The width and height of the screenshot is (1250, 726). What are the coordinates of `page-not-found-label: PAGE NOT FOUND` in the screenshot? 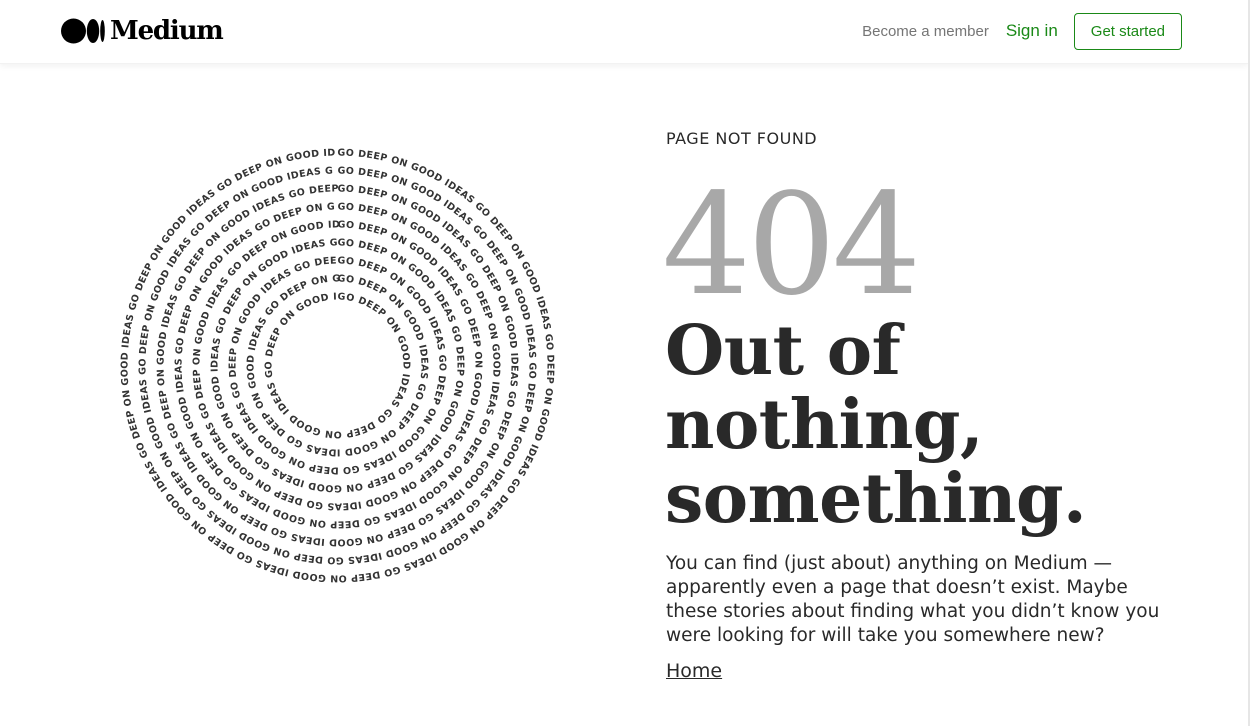 It's located at (742, 138).